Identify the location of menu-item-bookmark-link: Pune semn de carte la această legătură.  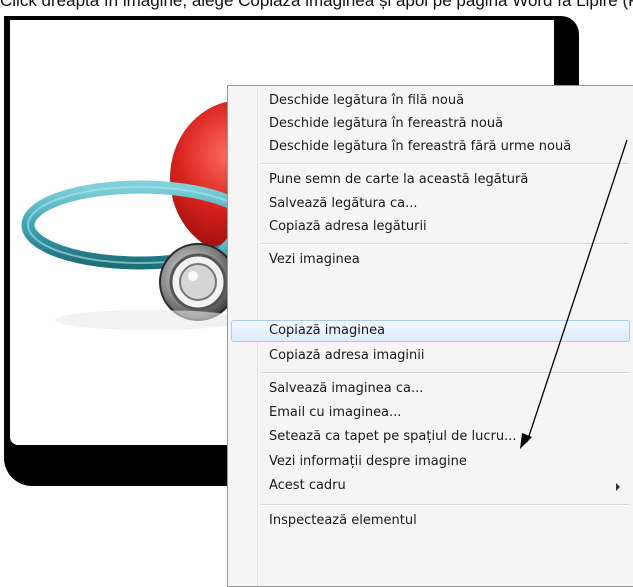
(398, 180).